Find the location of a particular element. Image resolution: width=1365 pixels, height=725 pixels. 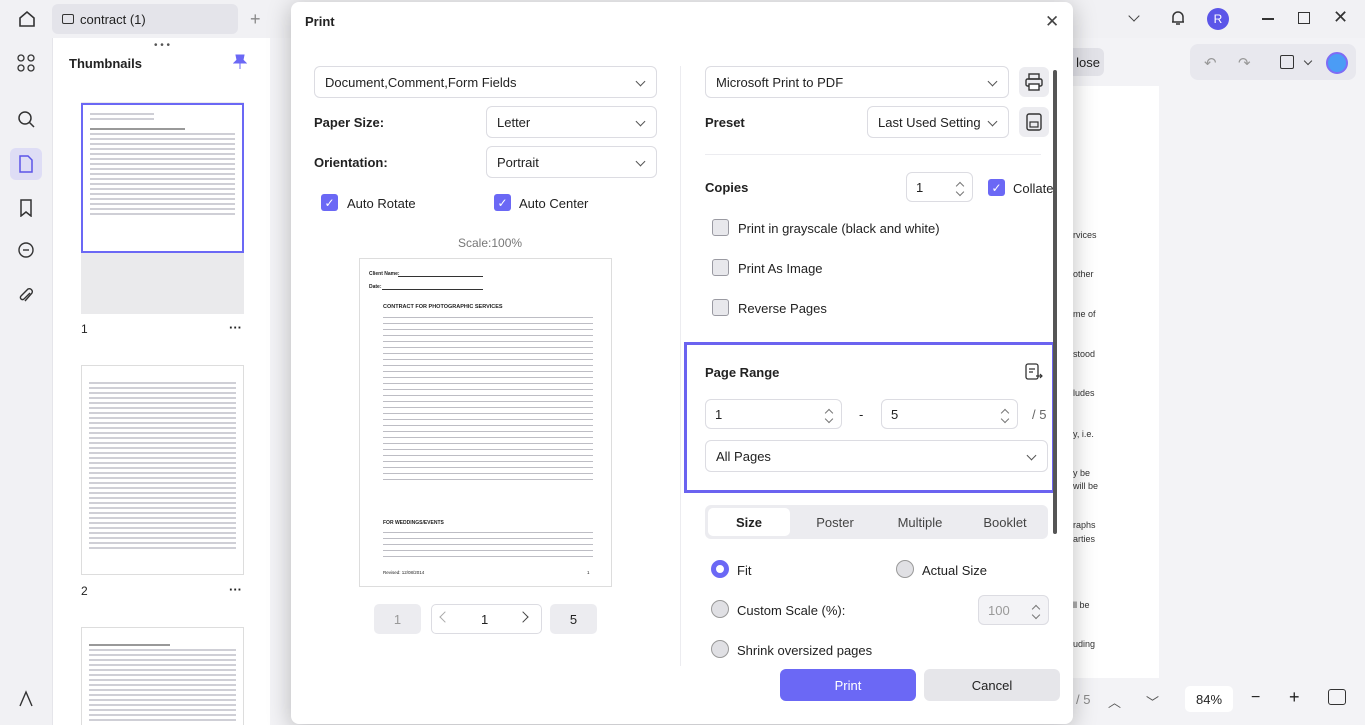

save-preset-button is located at coordinates (1034, 122).